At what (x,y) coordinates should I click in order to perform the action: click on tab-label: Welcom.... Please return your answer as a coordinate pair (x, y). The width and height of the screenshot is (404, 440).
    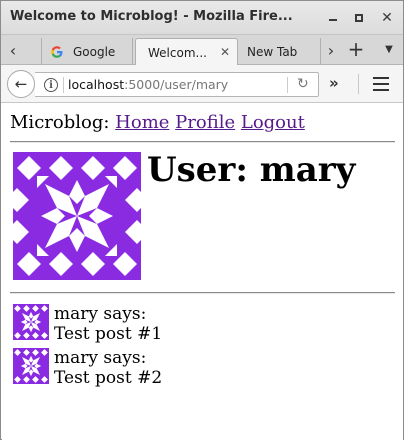
    Looking at the image, I should click on (177, 52).